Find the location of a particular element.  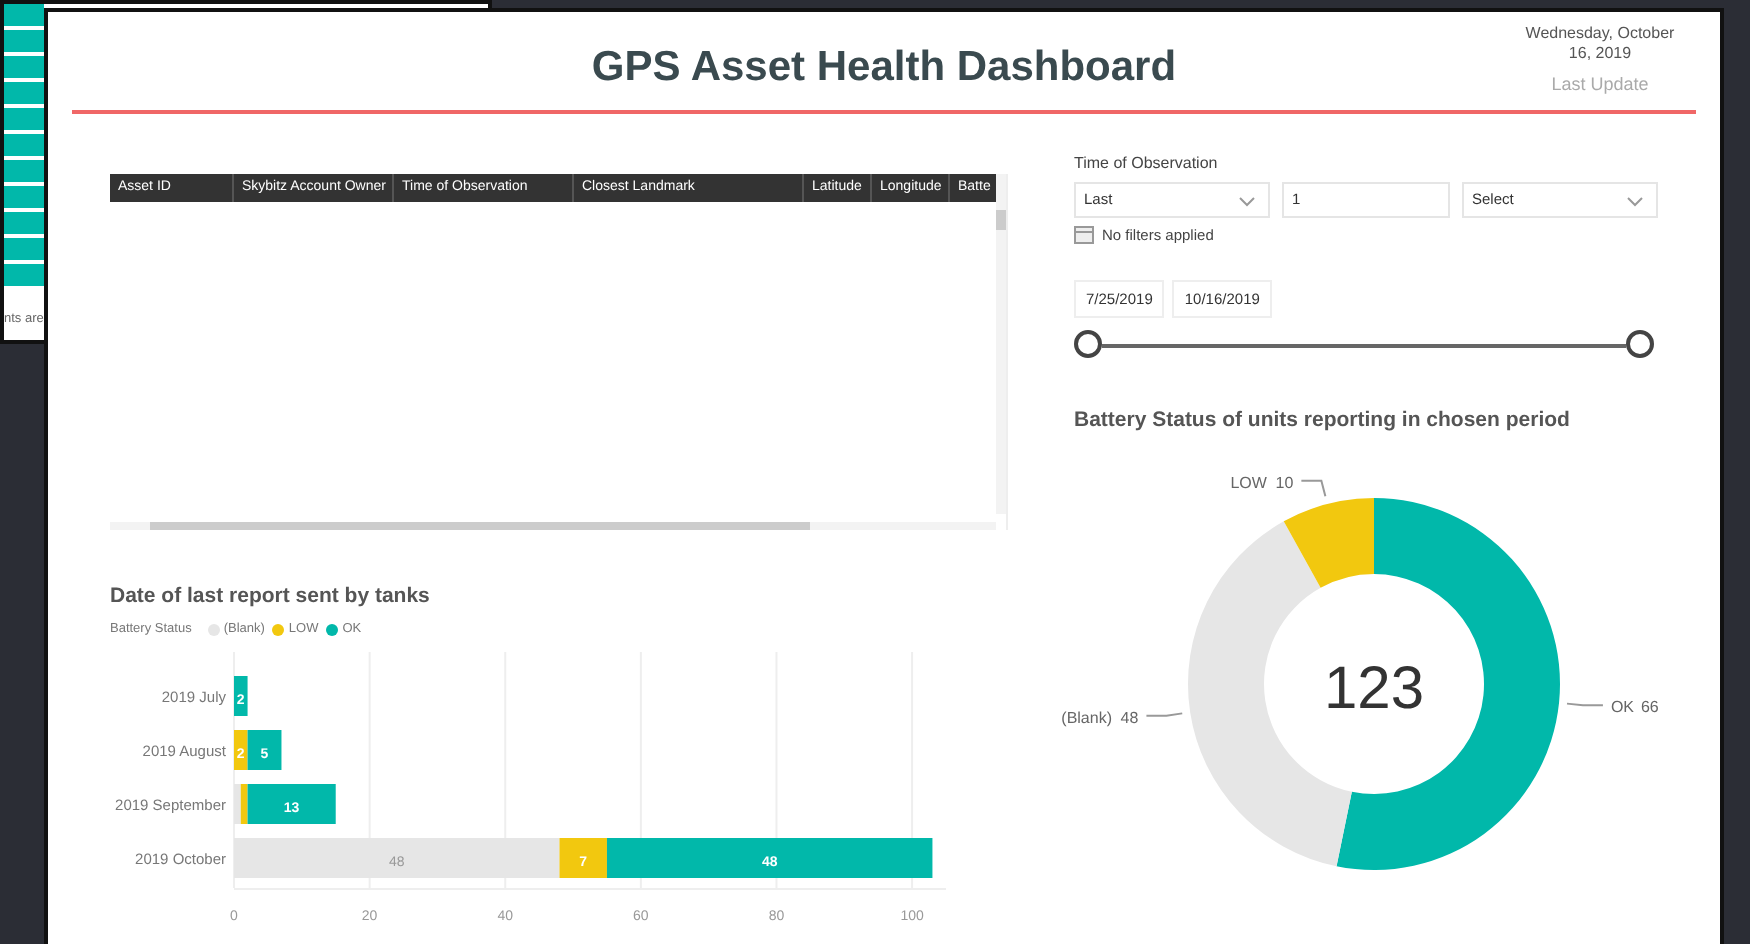

chart-title: Battery Status of units reporting in chosen period is located at coordinates (1323, 420).